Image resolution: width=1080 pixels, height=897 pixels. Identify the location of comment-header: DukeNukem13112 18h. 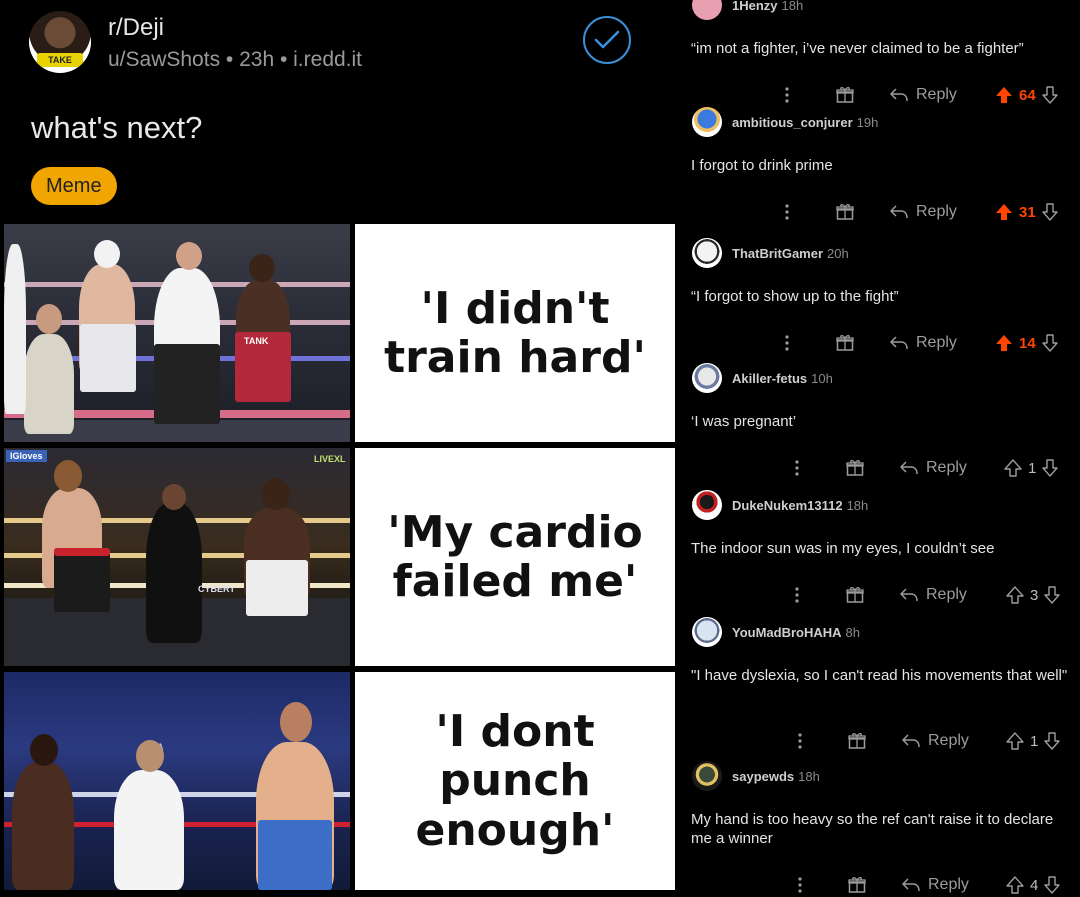
(780, 505).